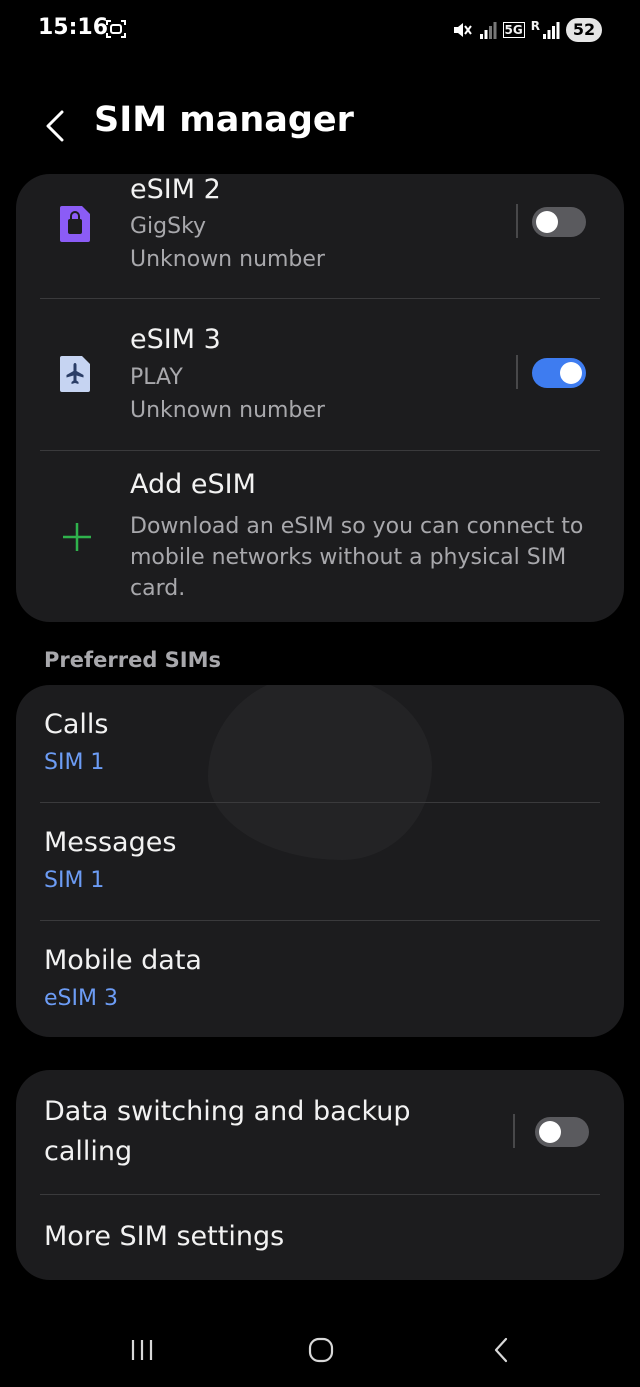 Image resolution: width=640 pixels, height=1387 pixels. Describe the element at coordinates (110, 842) in the screenshot. I see `pref-label: Messages` at that location.